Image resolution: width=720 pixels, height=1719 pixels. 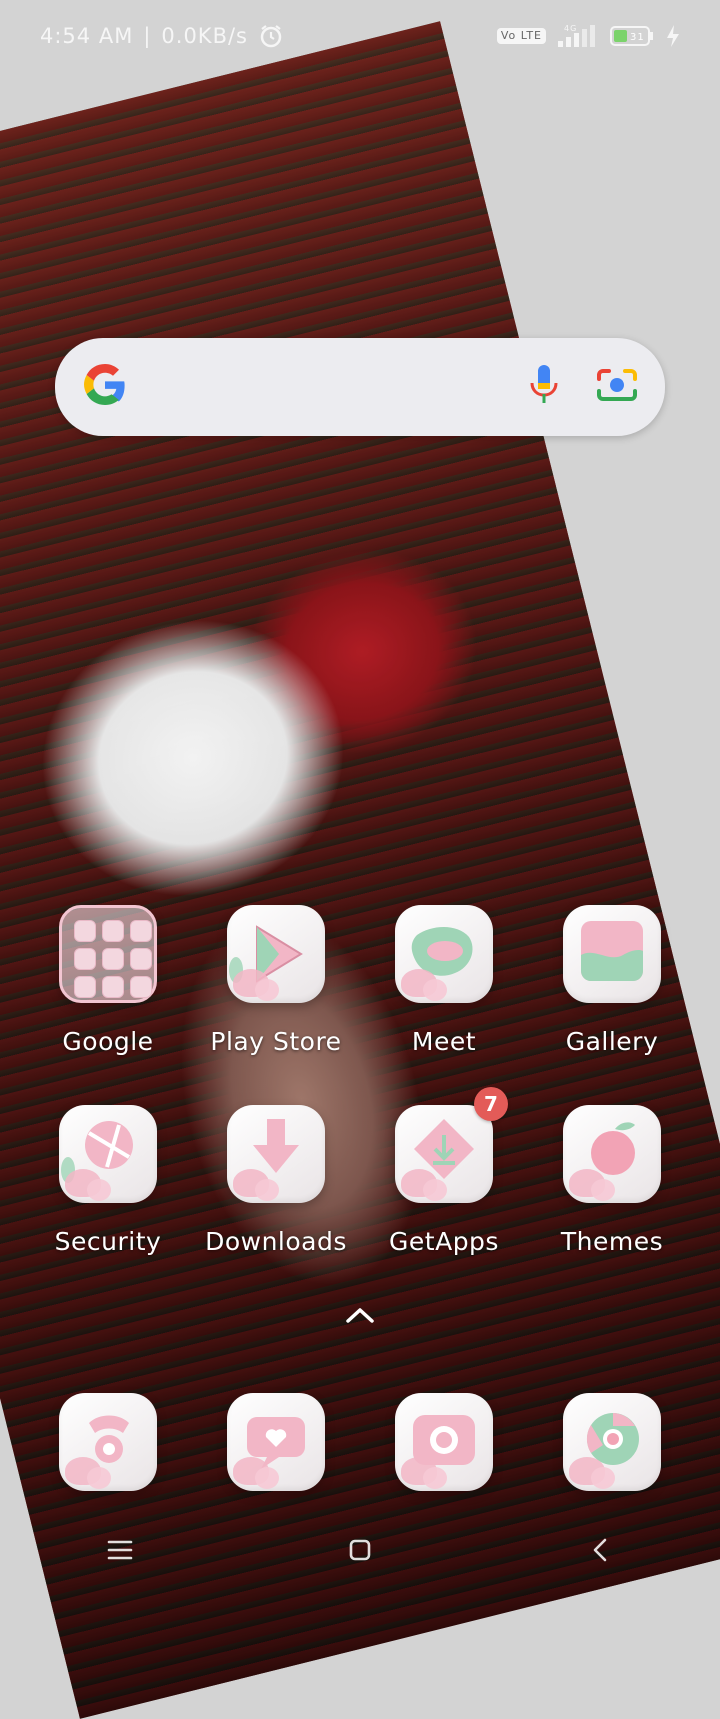 What do you see at coordinates (105, 387) in the screenshot?
I see `google-g-icon` at bounding box center [105, 387].